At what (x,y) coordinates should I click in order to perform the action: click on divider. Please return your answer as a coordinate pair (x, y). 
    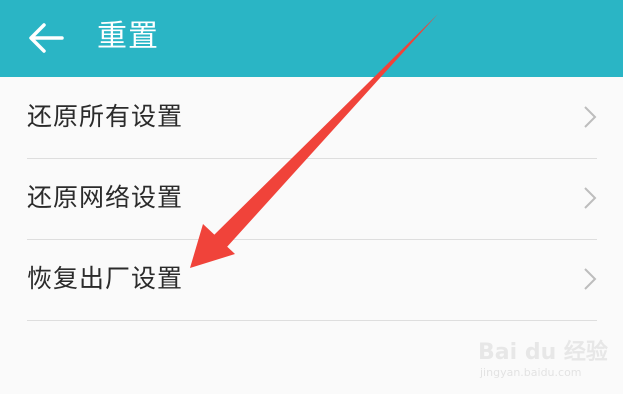
    Looking at the image, I should click on (312, 320).